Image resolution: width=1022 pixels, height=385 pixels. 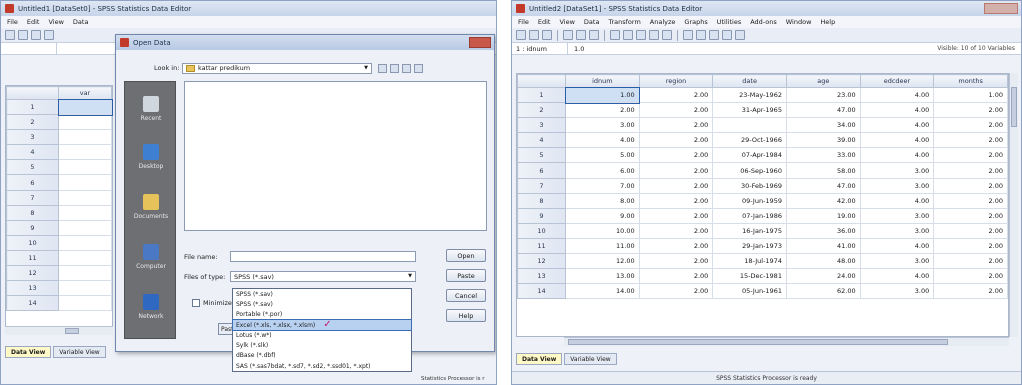 What do you see at coordinates (602, 170) in the screenshot?
I see `data-cell: 6.00` at bounding box center [602, 170].